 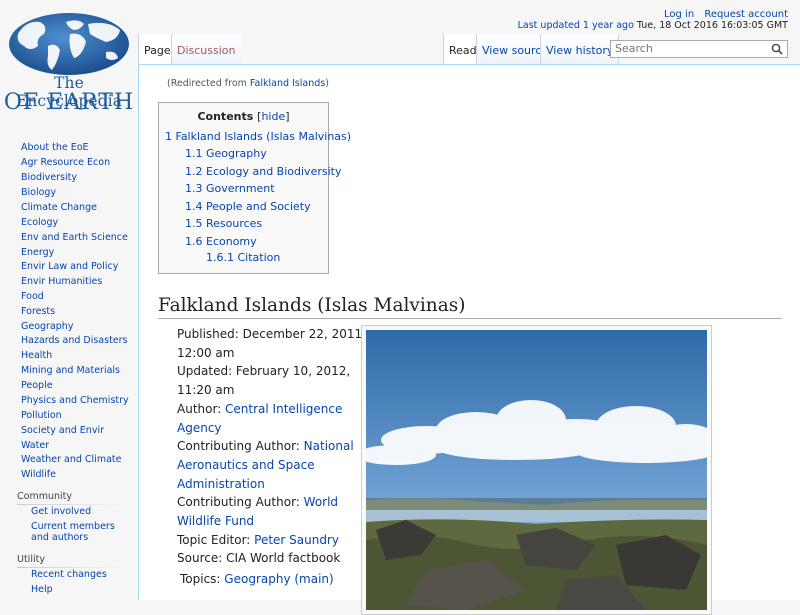 What do you see at coordinates (287, 83) in the screenshot?
I see `redirect-link: Falkland Islands` at bounding box center [287, 83].